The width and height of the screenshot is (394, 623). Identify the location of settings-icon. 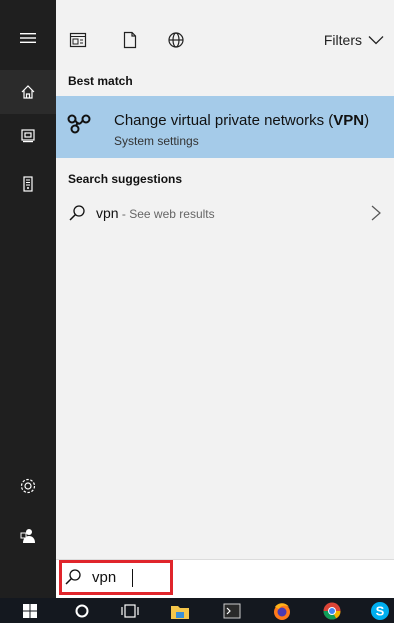
(28, 486).